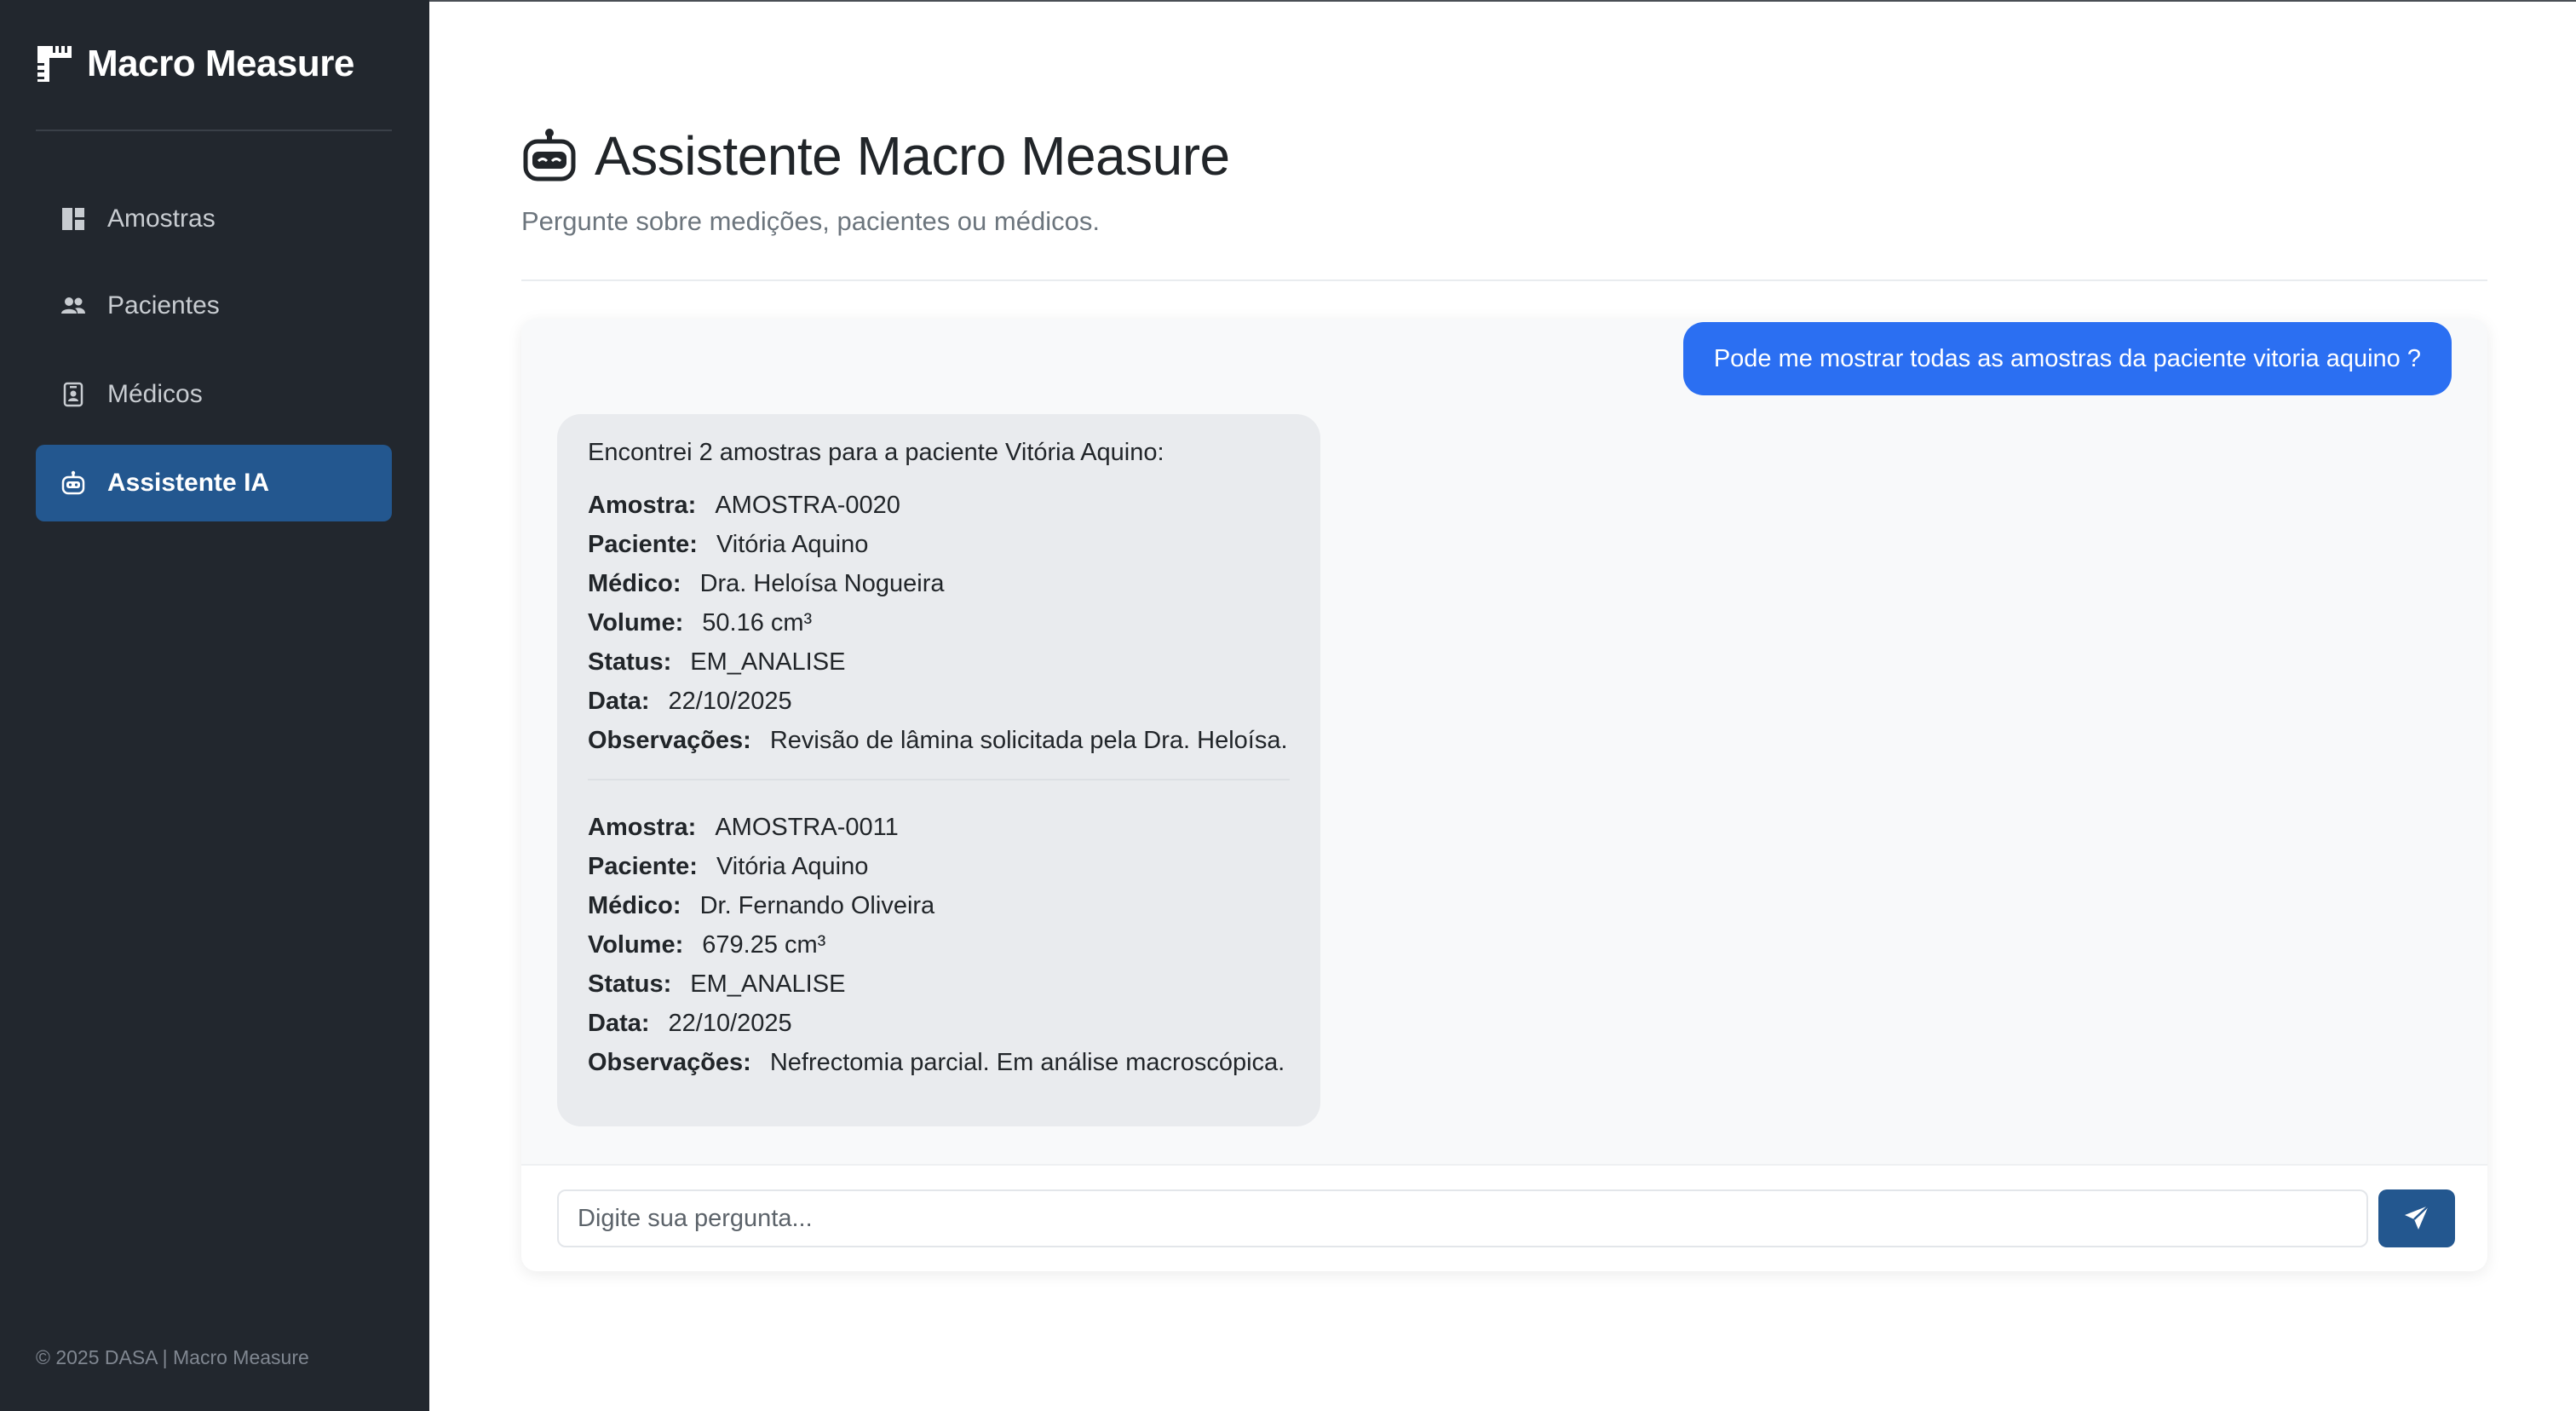  I want to click on sample-field-medico: Médico: Dr. Fernando Oliveira, so click(762, 905).